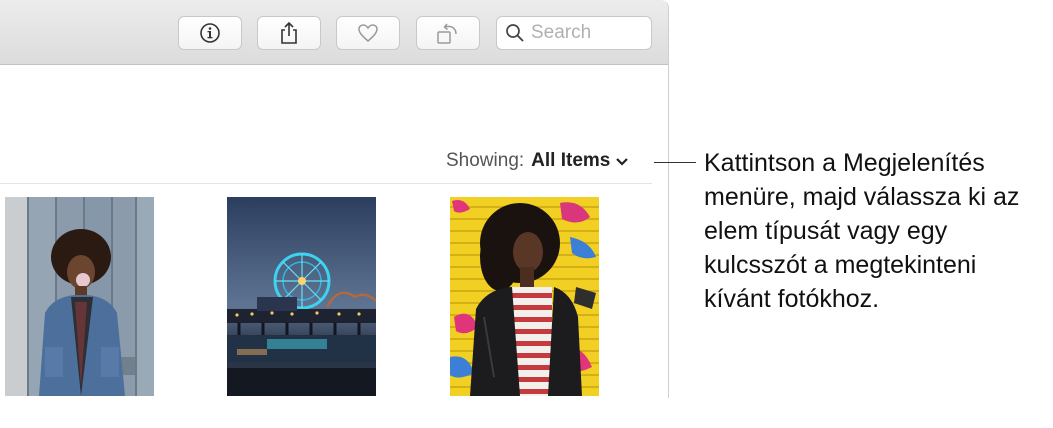 Image resolution: width=1053 pixels, height=428 pixels. What do you see at coordinates (586, 33) in the screenshot?
I see `search-input` at bounding box center [586, 33].